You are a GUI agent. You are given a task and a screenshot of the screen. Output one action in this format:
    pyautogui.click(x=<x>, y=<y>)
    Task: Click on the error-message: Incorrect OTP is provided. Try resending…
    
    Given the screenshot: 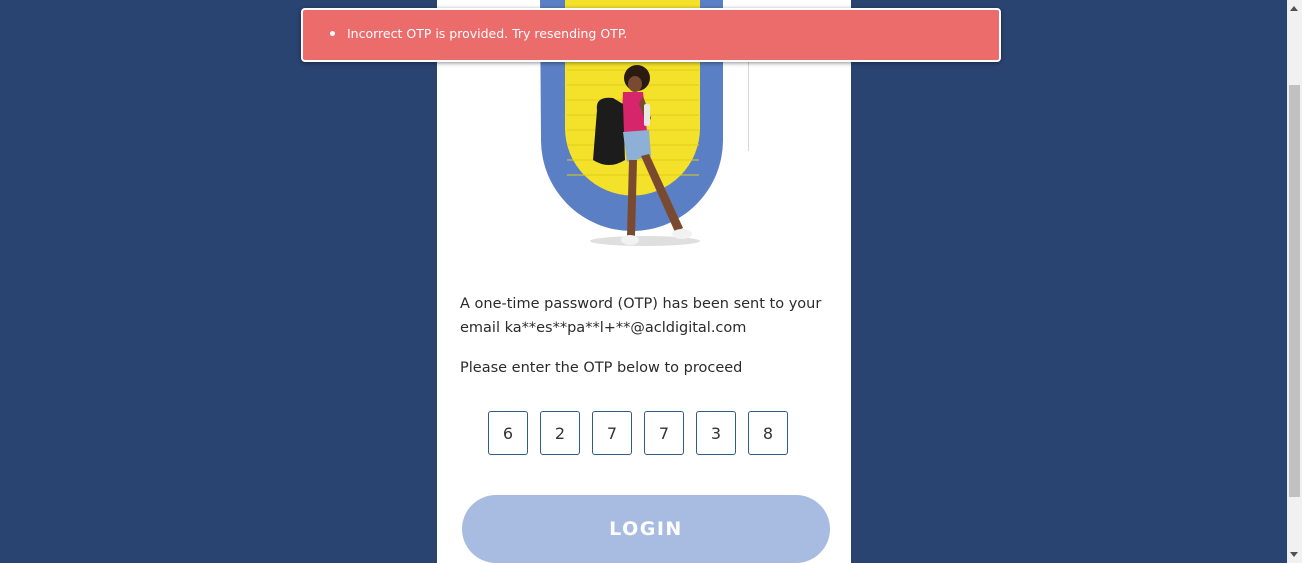 What is the action you would take?
    pyautogui.click(x=487, y=33)
    